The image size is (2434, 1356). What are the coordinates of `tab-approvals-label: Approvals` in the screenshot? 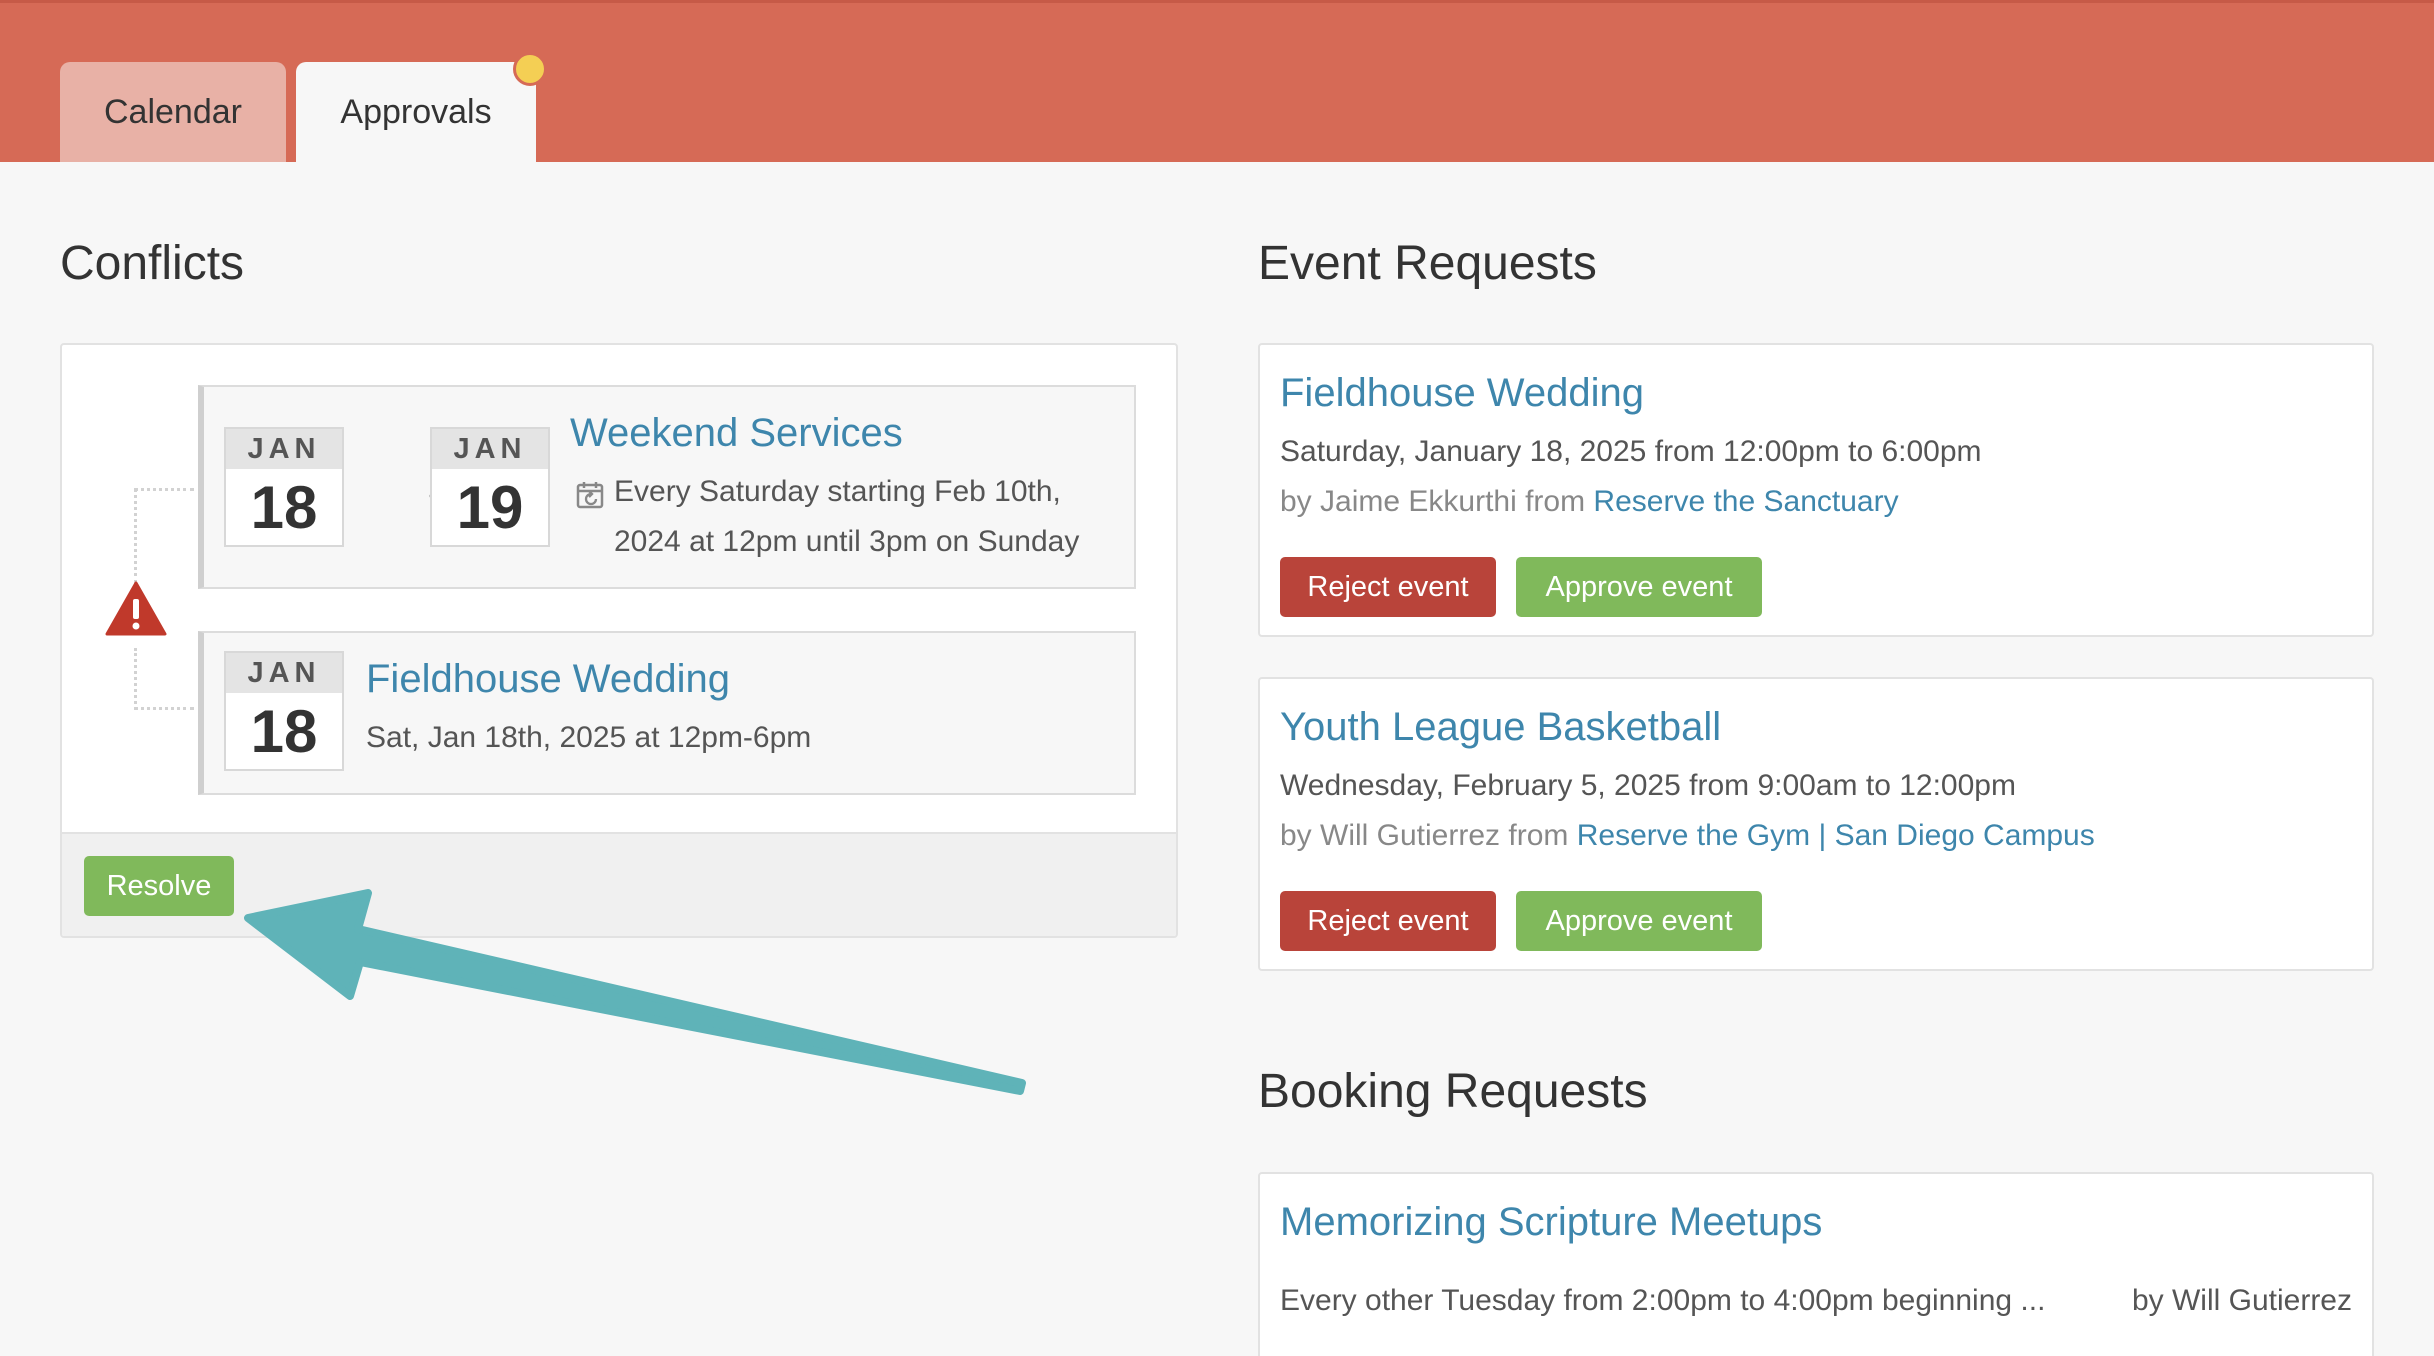 It's located at (416, 111).